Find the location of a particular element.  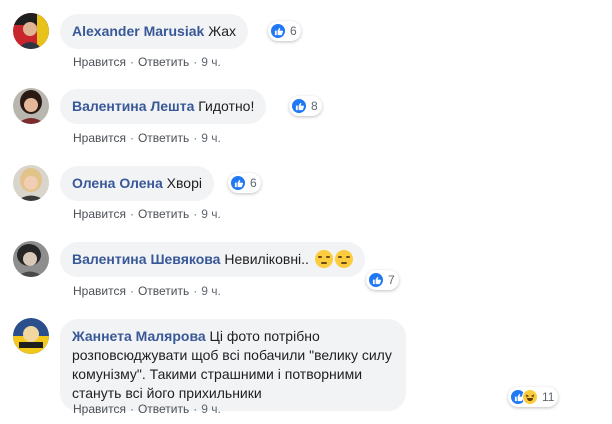

haha-icon is located at coordinates (530, 397).